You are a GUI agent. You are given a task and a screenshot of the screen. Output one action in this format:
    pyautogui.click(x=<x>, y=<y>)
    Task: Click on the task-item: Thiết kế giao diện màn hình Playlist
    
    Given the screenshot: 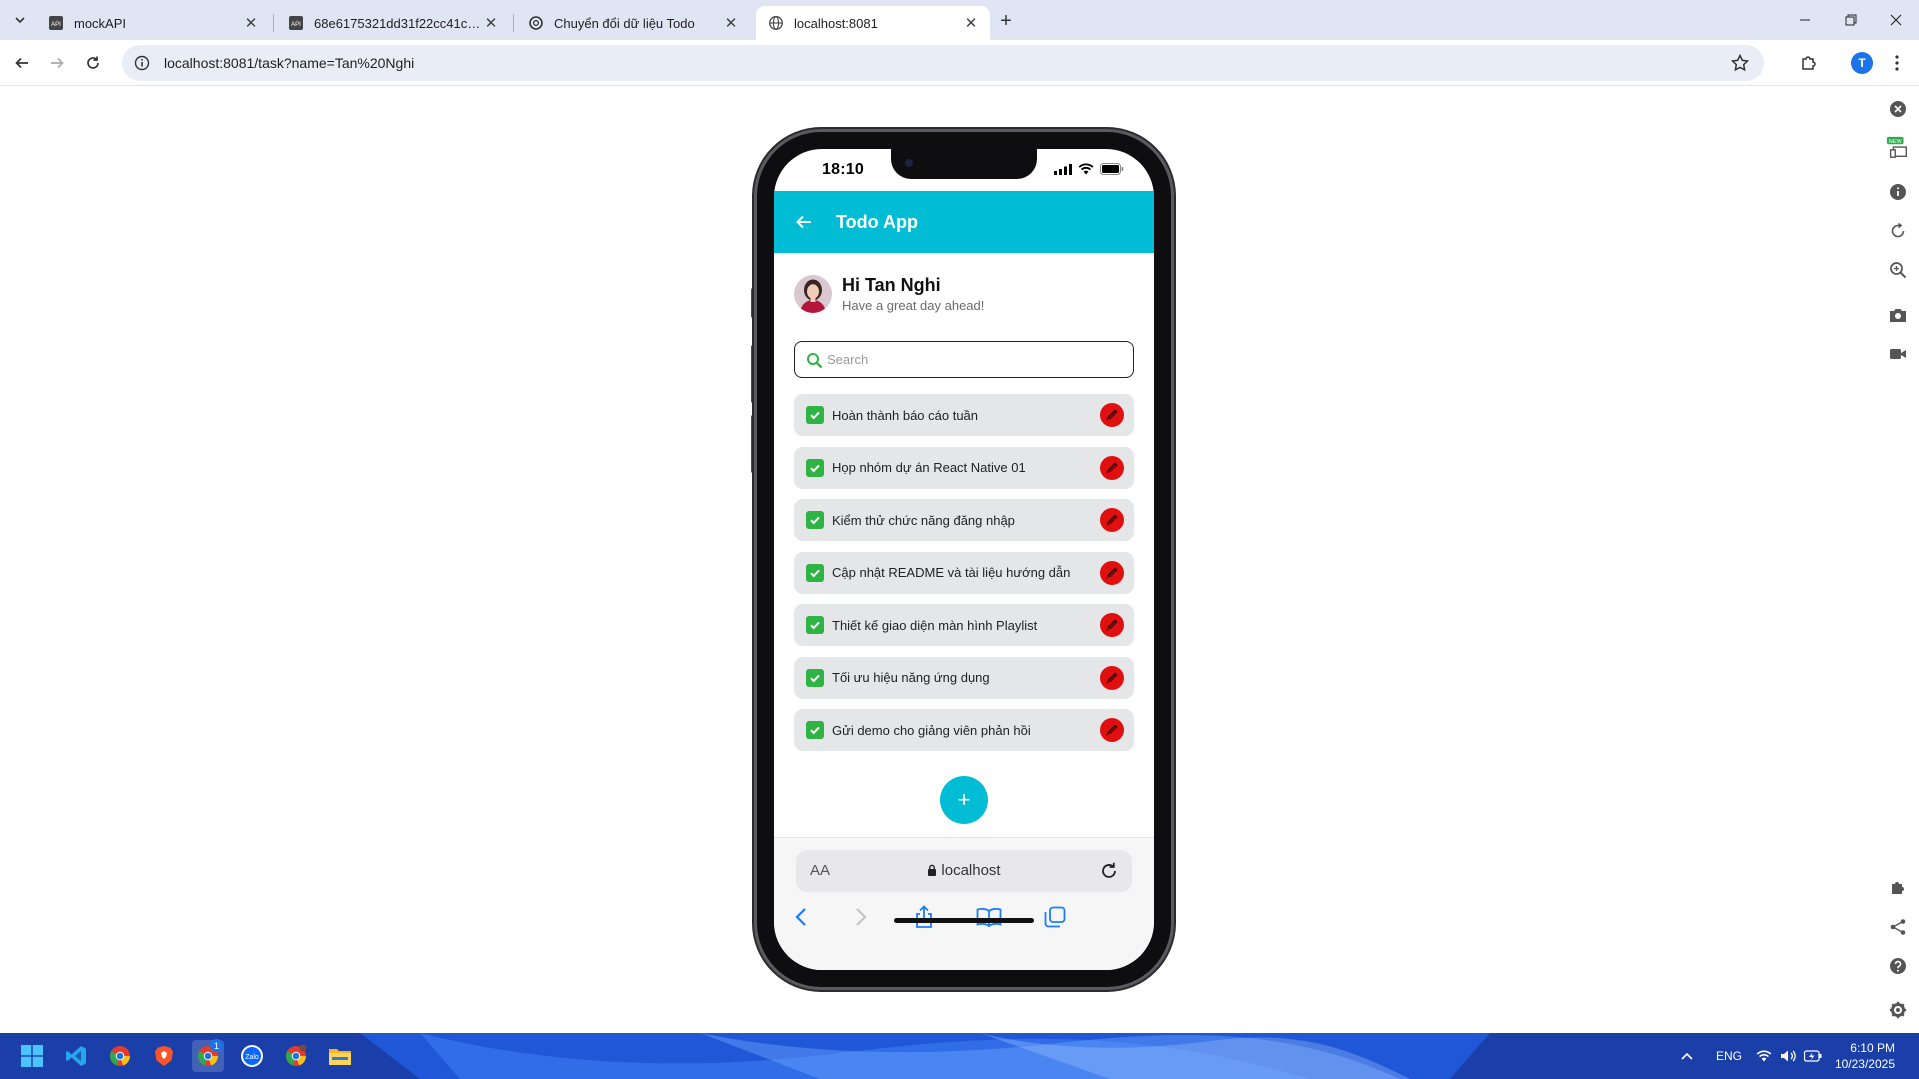 What is the action you would take?
    pyautogui.click(x=964, y=625)
    